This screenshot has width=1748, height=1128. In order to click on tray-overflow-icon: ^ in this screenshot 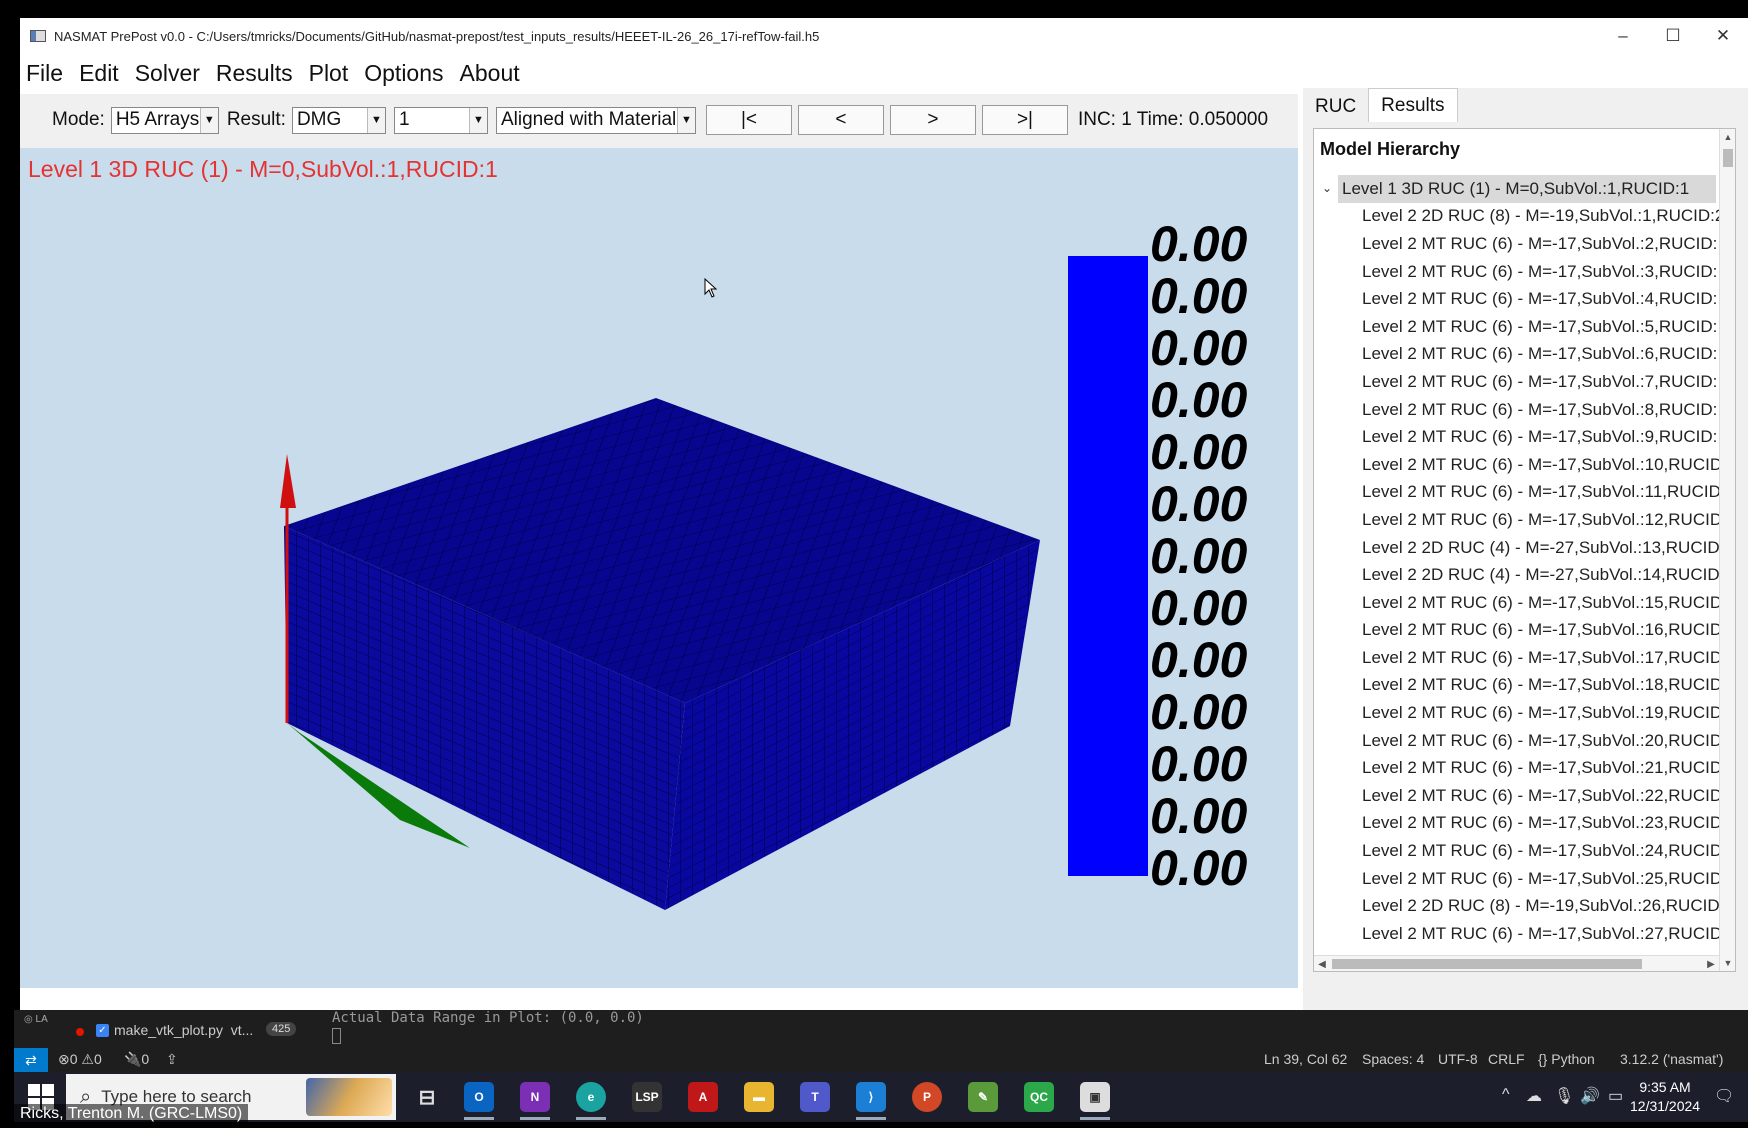, I will do `click(1506, 1095)`.